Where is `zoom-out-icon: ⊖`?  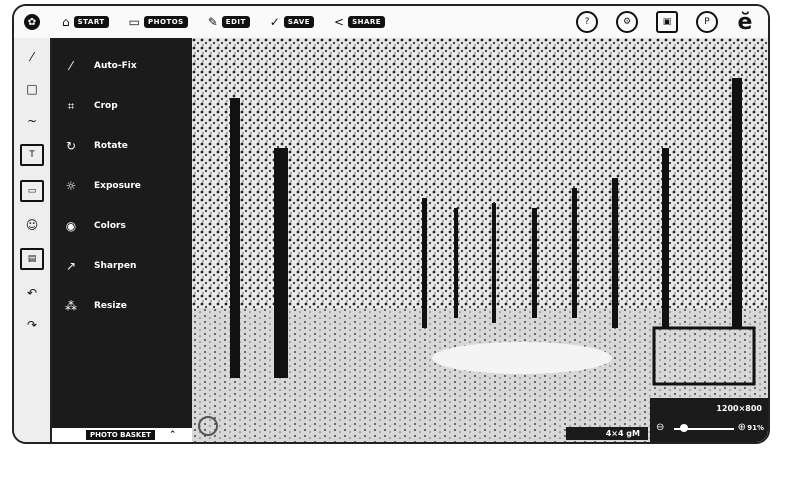
zoom-out-icon: ⊖ is located at coordinates (660, 427).